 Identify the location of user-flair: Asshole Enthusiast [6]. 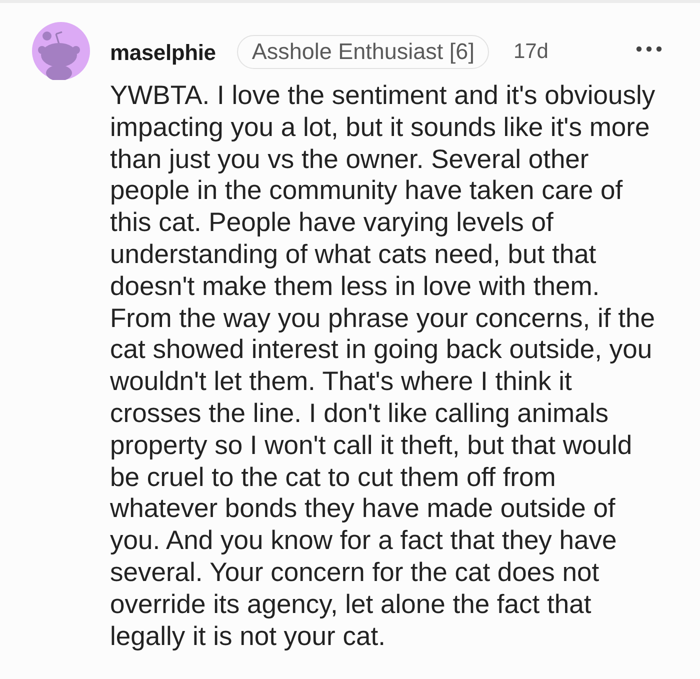
(363, 52).